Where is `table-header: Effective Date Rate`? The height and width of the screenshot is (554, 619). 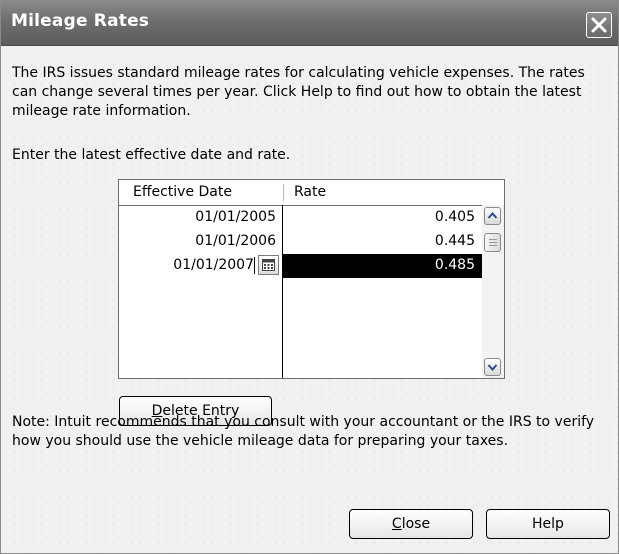
table-header: Effective Date Rate is located at coordinates (311, 193).